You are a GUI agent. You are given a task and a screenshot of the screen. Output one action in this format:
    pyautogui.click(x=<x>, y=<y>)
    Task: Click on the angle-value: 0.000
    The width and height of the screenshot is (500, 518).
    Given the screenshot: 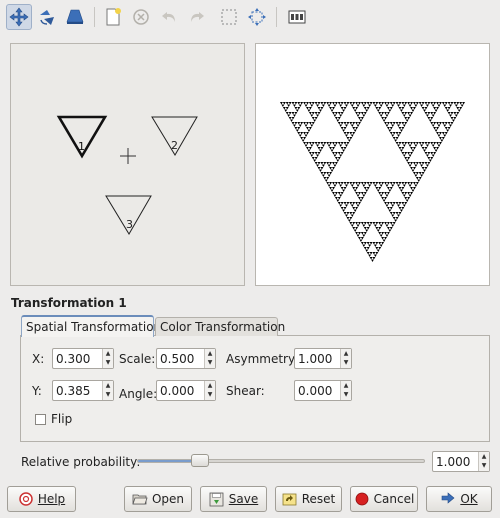 What is the action you would take?
    pyautogui.click(x=177, y=391)
    